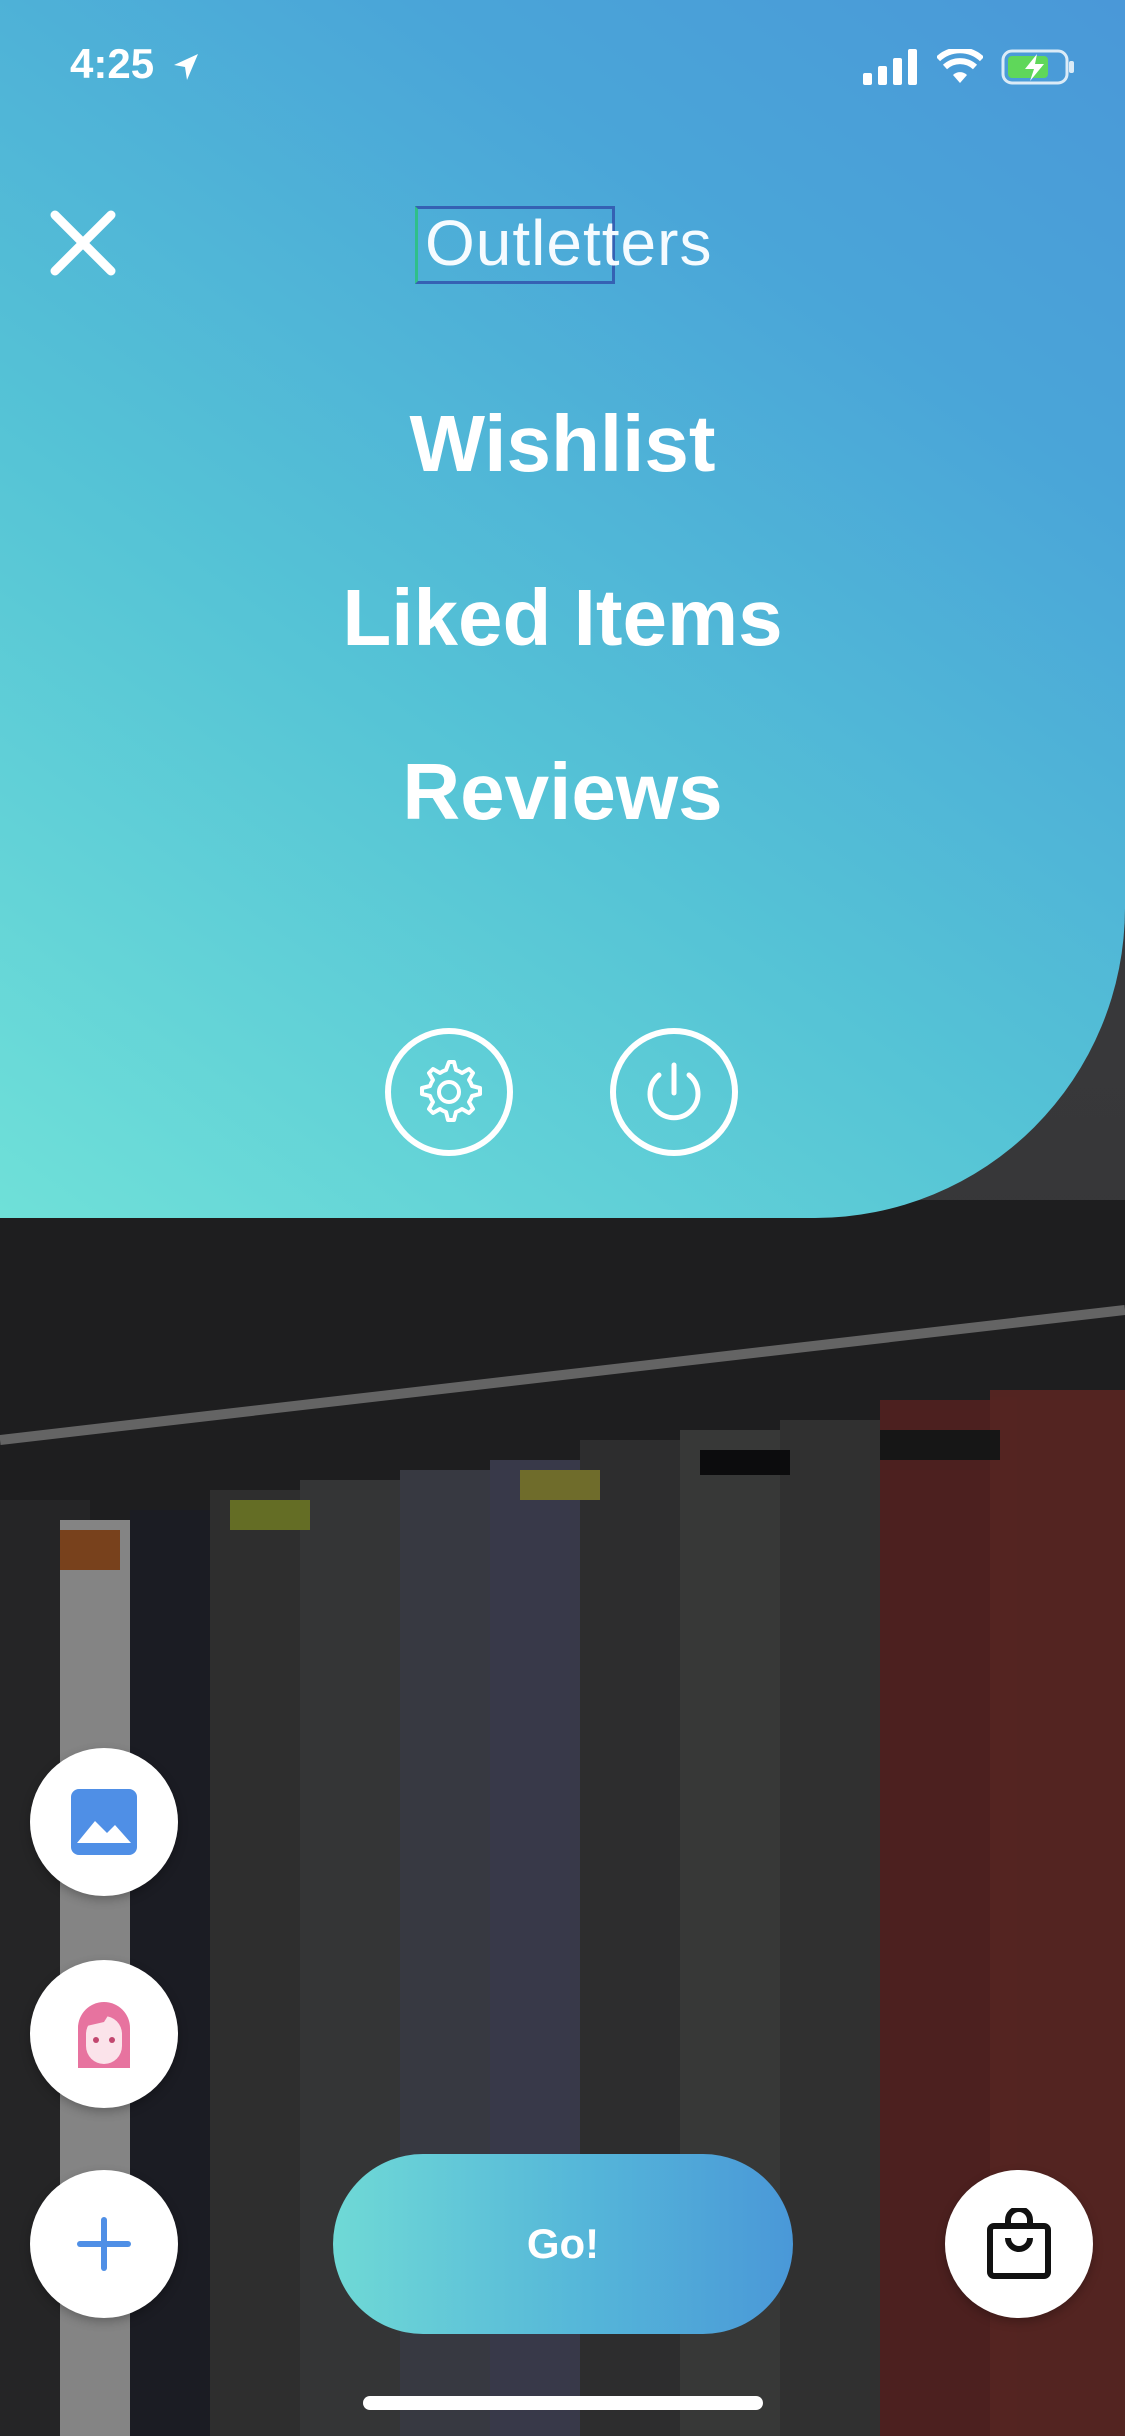  I want to click on go-button-label: Go!, so click(563, 2243).